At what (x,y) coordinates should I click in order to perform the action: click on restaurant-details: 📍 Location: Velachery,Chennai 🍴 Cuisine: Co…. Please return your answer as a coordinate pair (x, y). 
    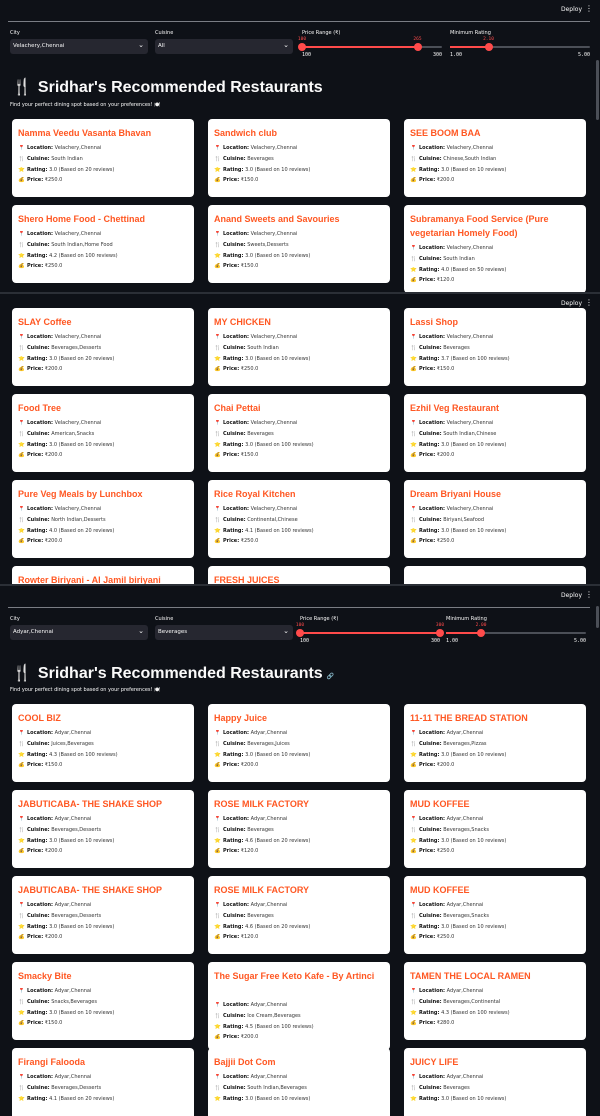
    Looking at the image, I should click on (300, 527).